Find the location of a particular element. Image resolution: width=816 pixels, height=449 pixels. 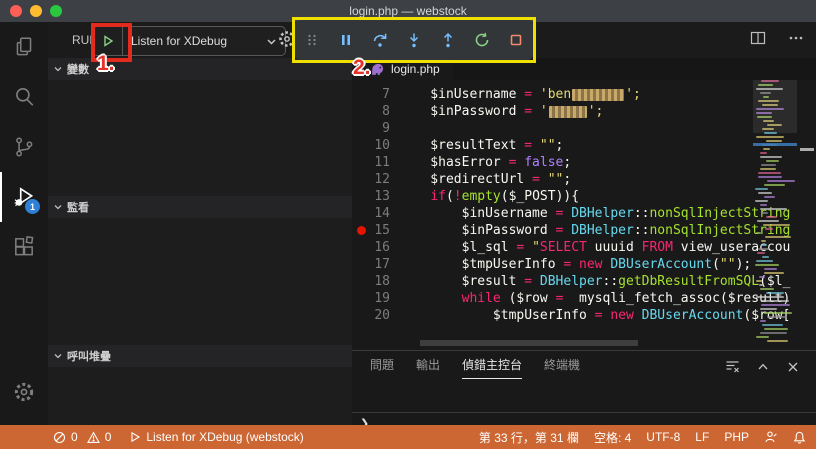

breakpoint-dot is located at coordinates (361, 230).